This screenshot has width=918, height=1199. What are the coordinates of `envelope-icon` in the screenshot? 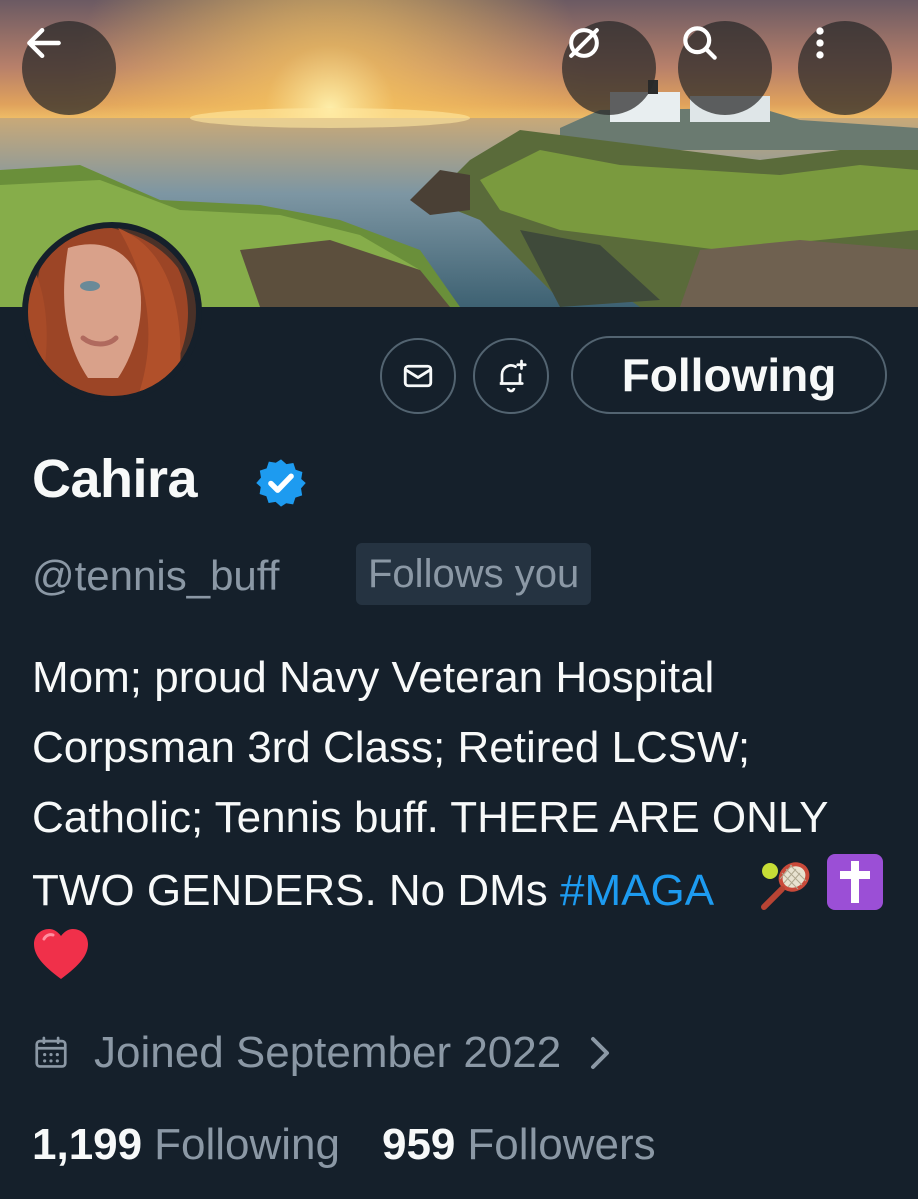 It's located at (418, 376).